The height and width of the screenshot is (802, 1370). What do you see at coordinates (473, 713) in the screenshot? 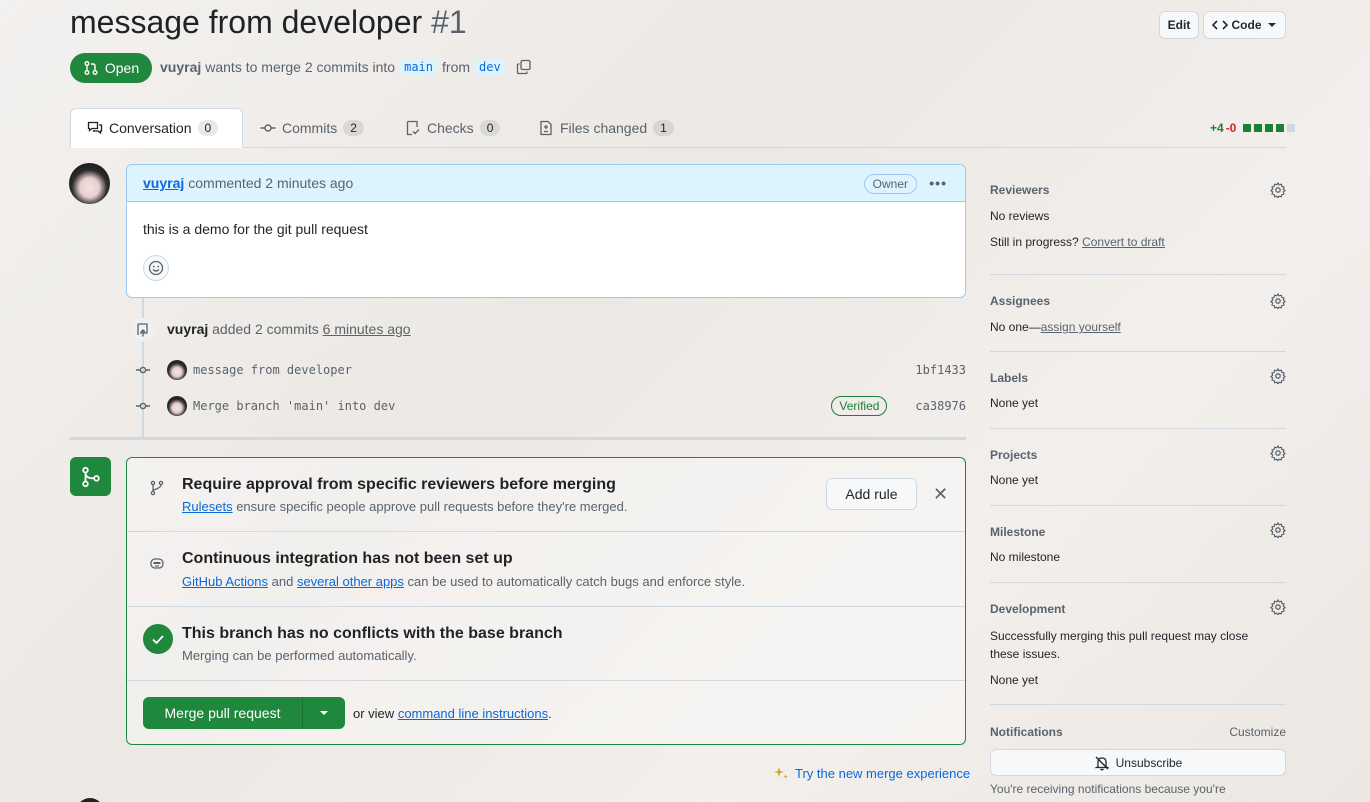
I see `command-line-instructions-link: command line instructions` at bounding box center [473, 713].